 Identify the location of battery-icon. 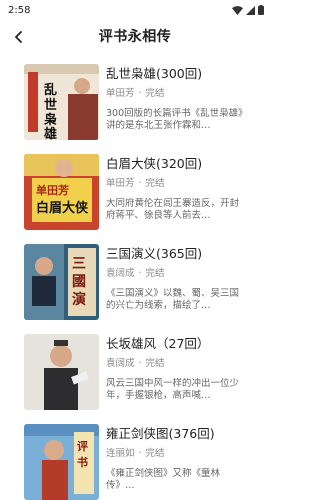
(261, 10).